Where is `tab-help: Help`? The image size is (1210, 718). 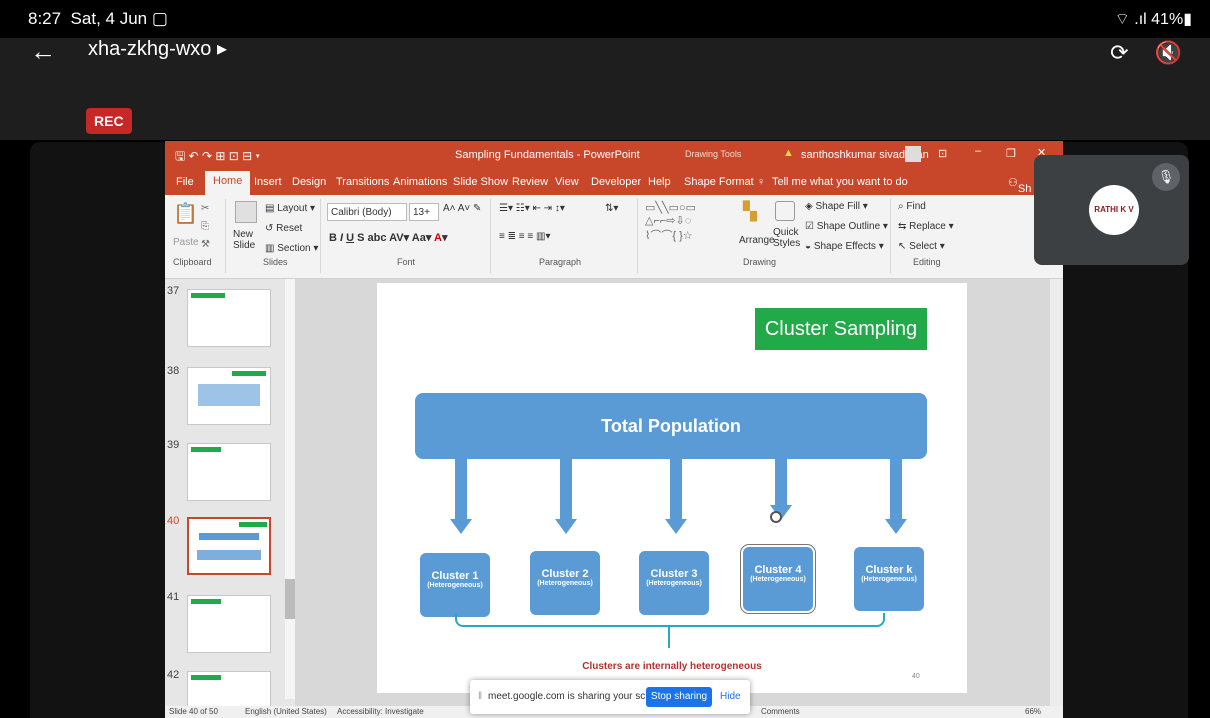 tab-help: Help is located at coordinates (659, 182).